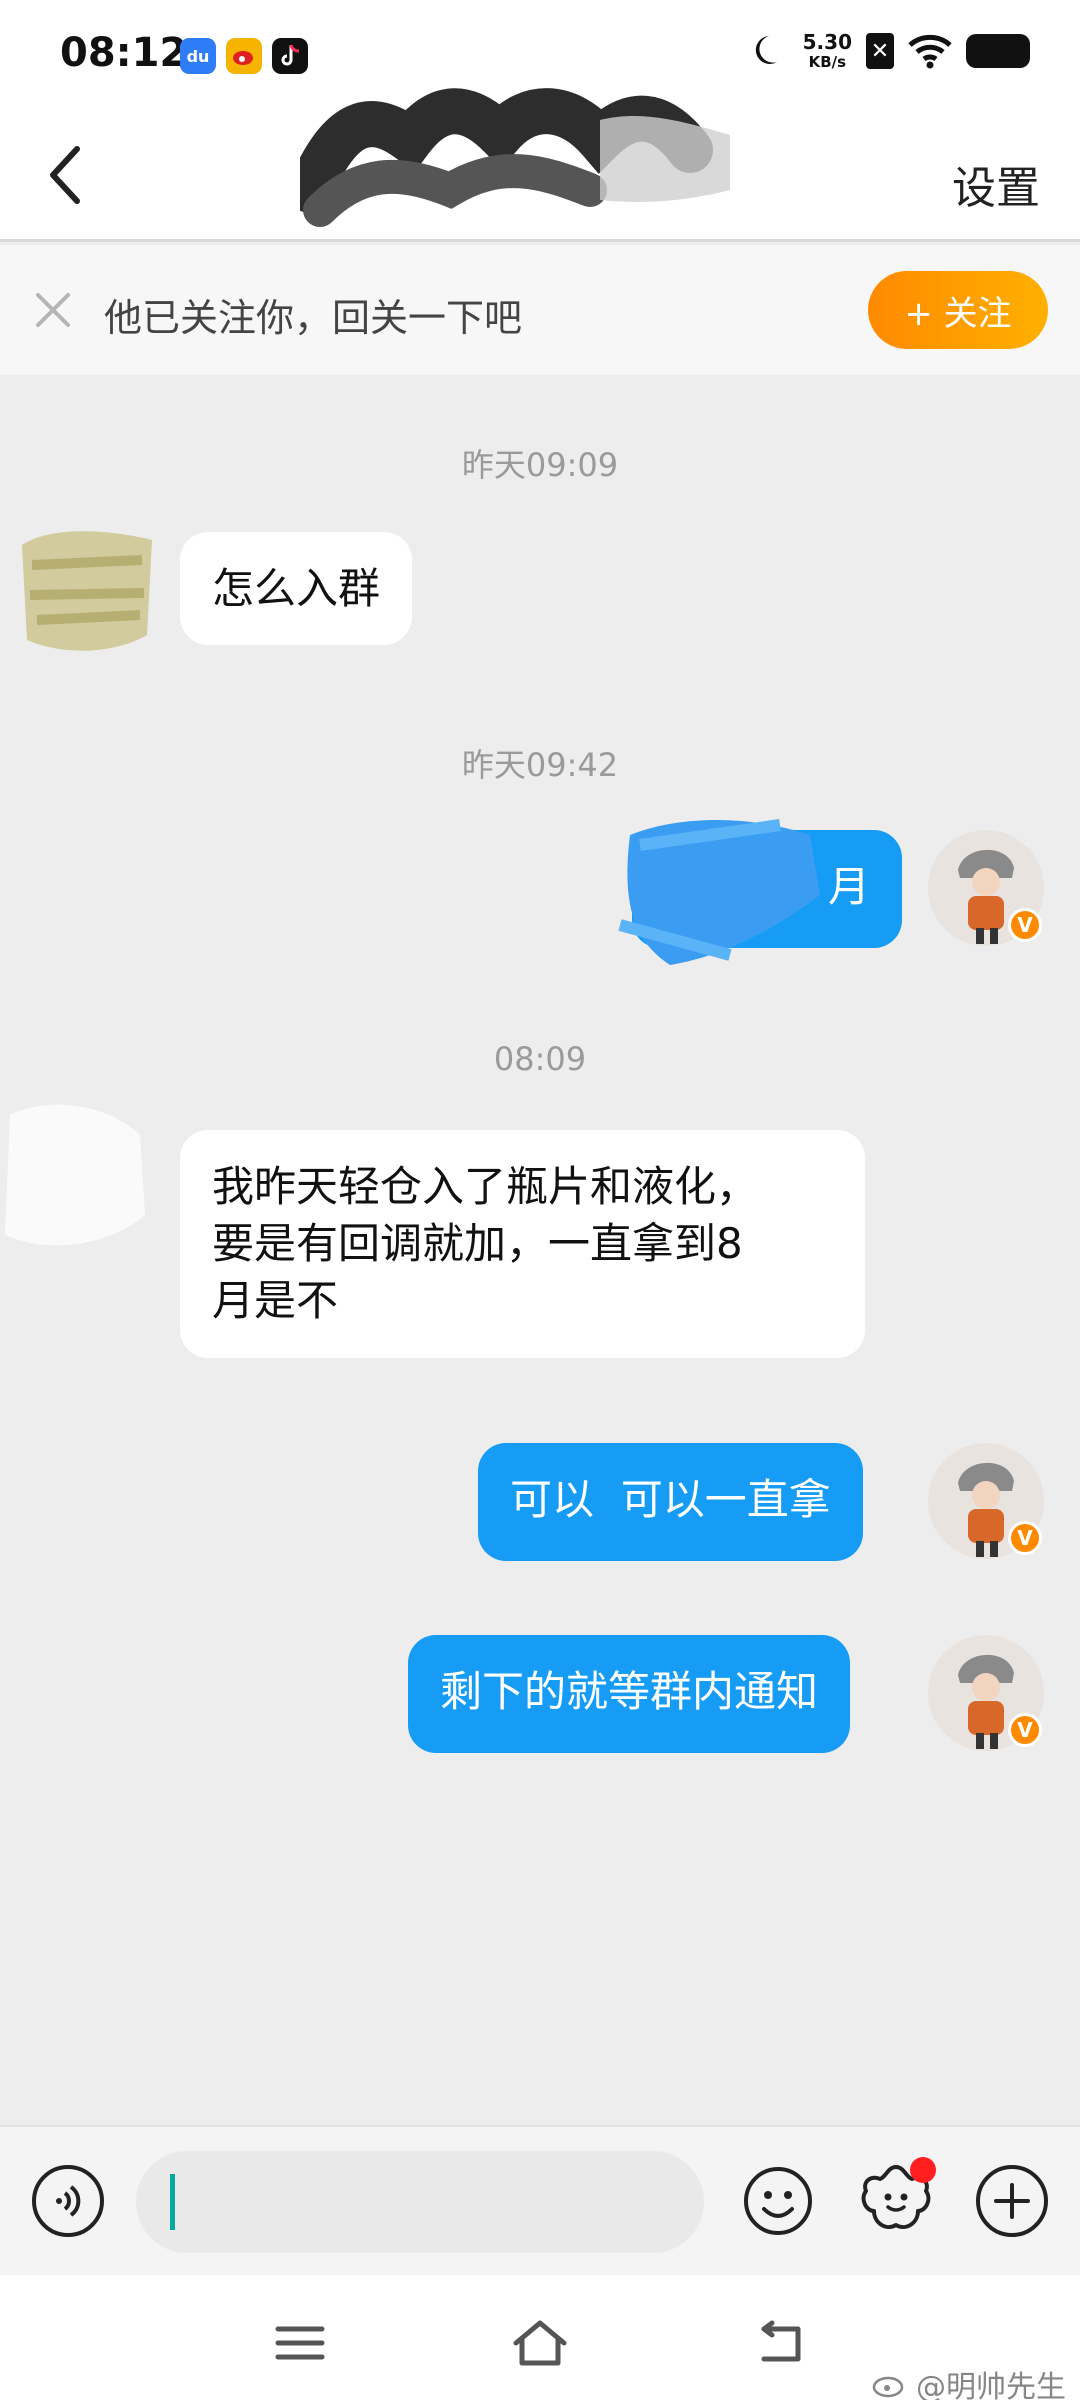  What do you see at coordinates (290, 56) in the screenshot?
I see `tiktok-app-icon` at bounding box center [290, 56].